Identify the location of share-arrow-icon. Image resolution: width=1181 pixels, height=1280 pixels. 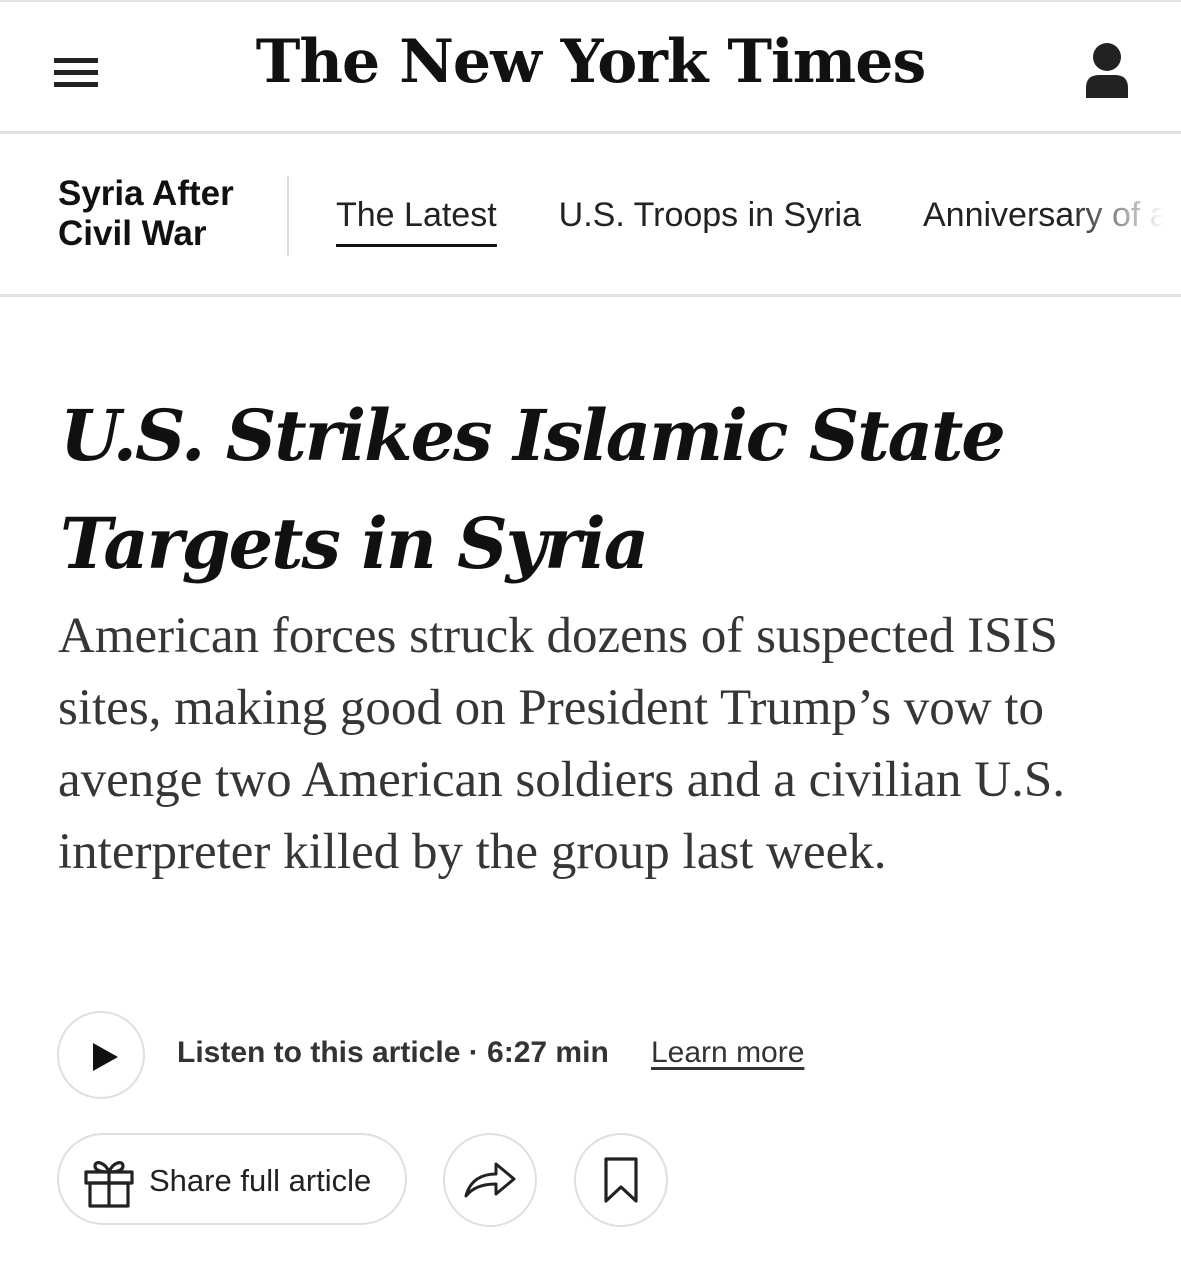
(490, 1180).